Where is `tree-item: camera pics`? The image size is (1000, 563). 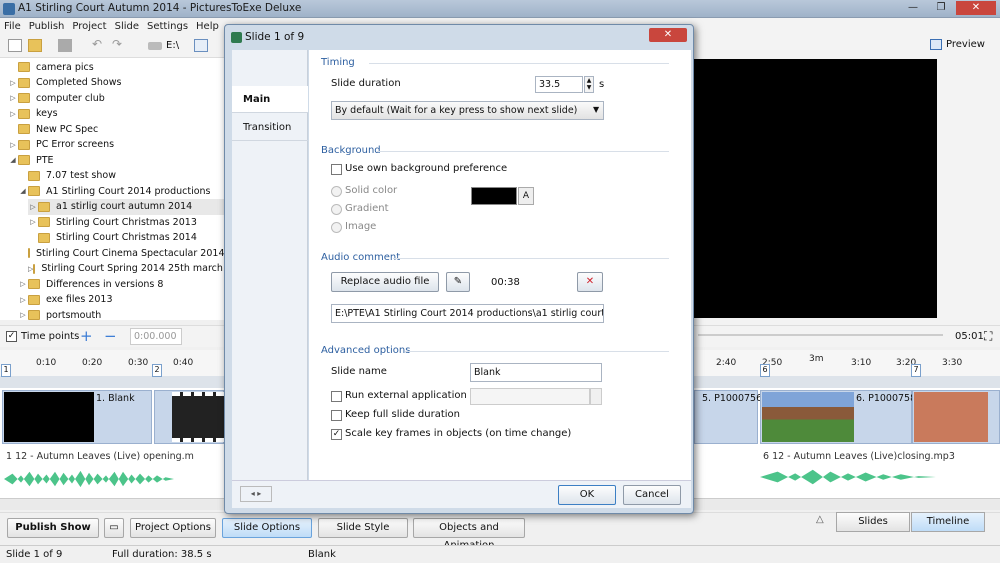 tree-item: camera pics is located at coordinates (116, 67).